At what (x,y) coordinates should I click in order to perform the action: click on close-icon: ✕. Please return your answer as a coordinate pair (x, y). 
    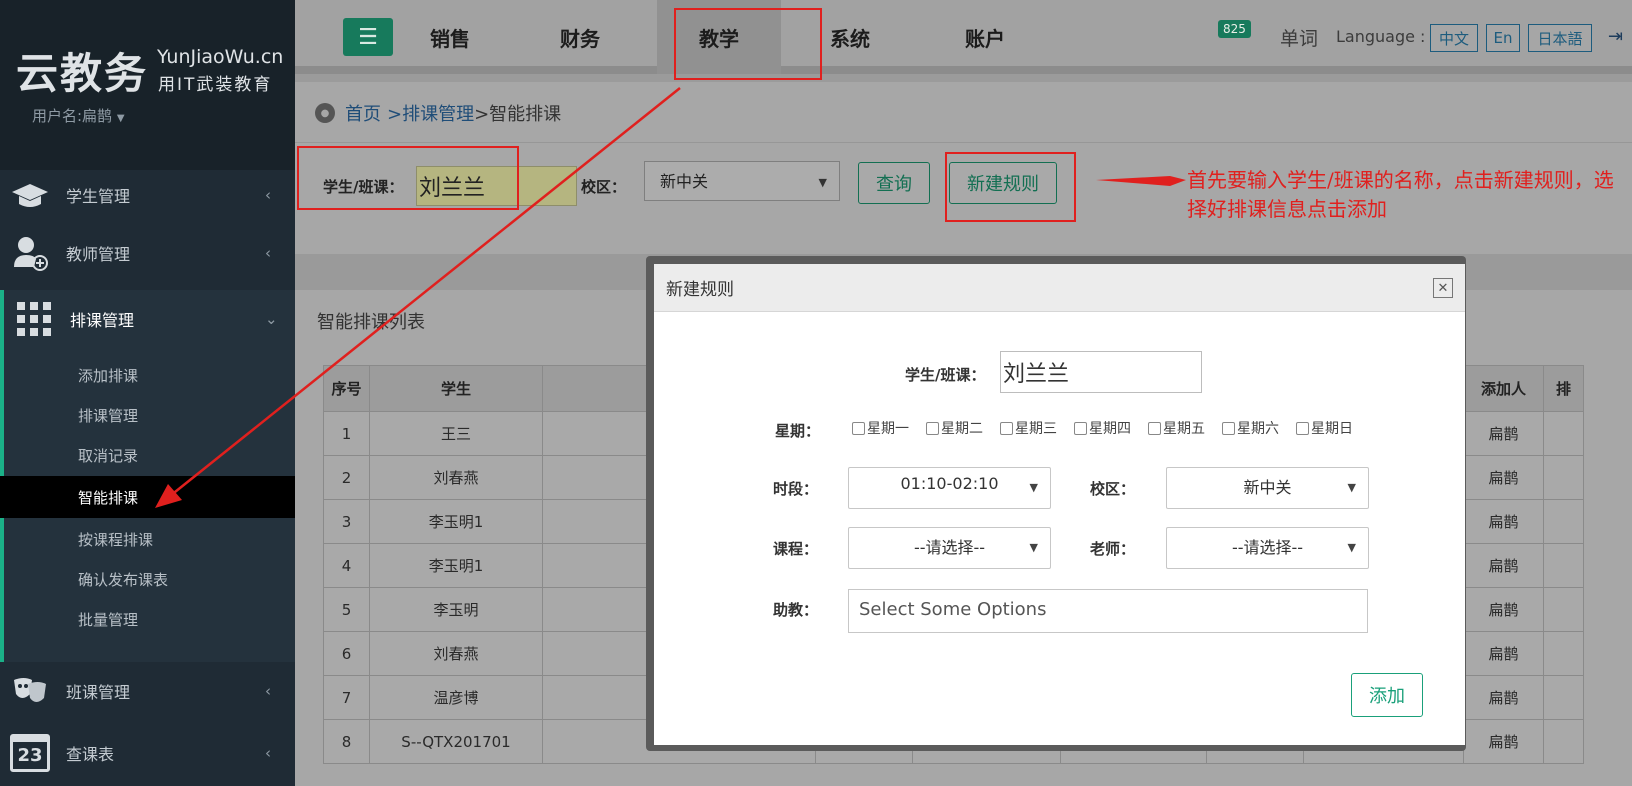
    Looking at the image, I should click on (1443, 288).